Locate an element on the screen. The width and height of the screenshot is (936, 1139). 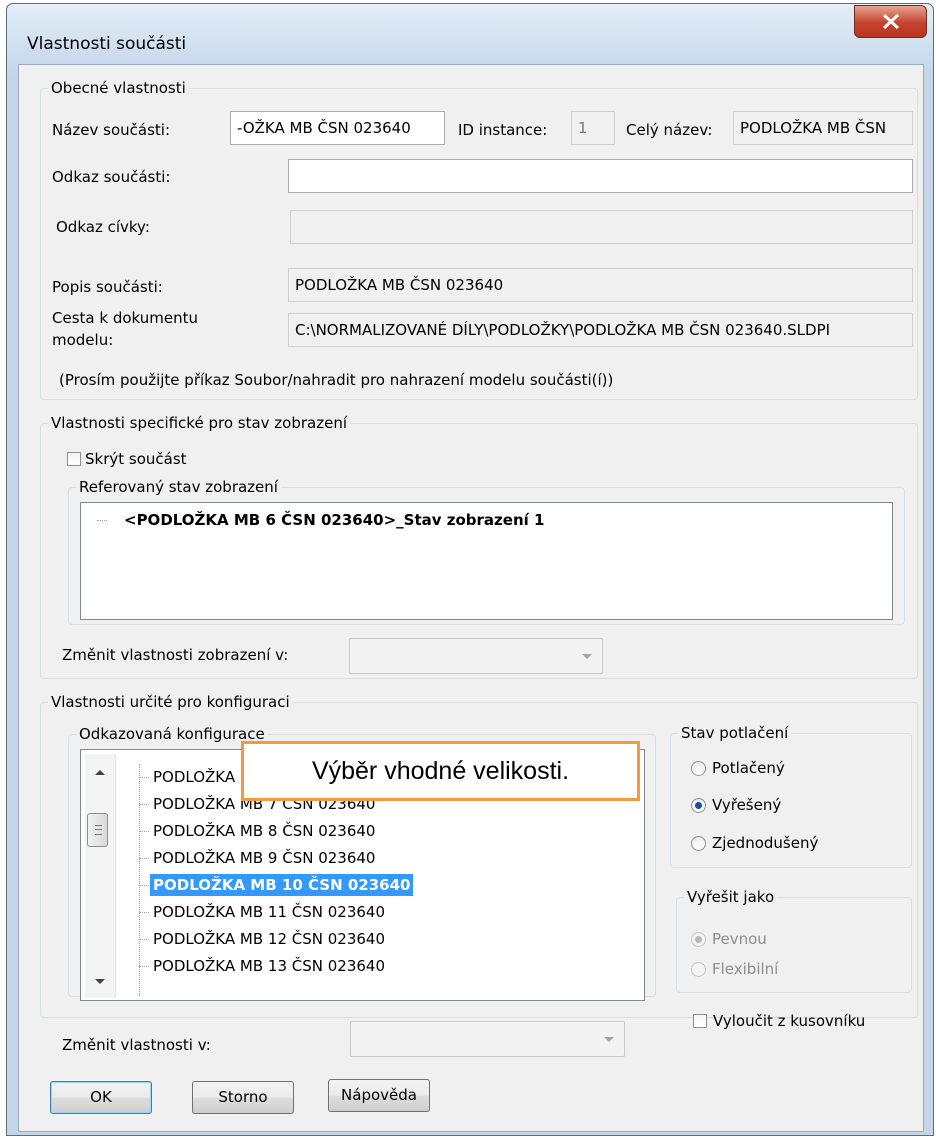
configuration-group-label: Vlastnosti určité pro konfiguraci is located at coordinates (170, 702).